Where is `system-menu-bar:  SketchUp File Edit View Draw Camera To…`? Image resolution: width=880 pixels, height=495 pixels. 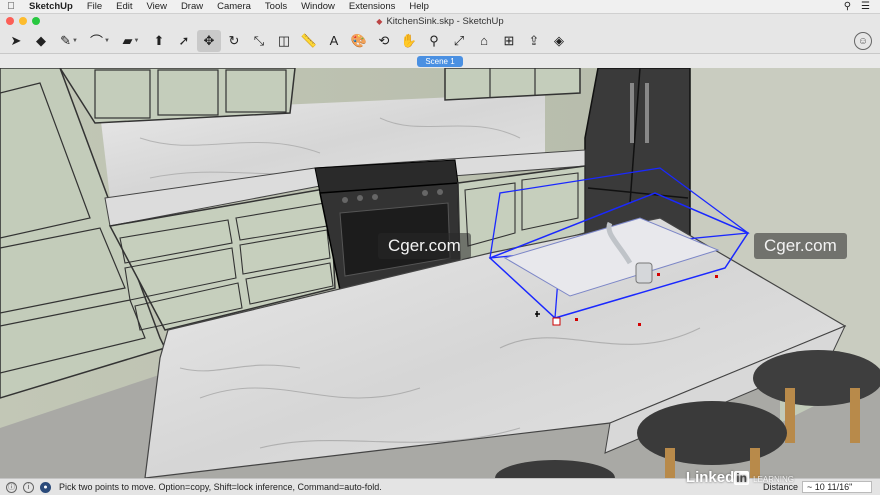
system-menu-bar:  SketchUp File Edit View Draw Camera To… is located at coordinates (440, 7).